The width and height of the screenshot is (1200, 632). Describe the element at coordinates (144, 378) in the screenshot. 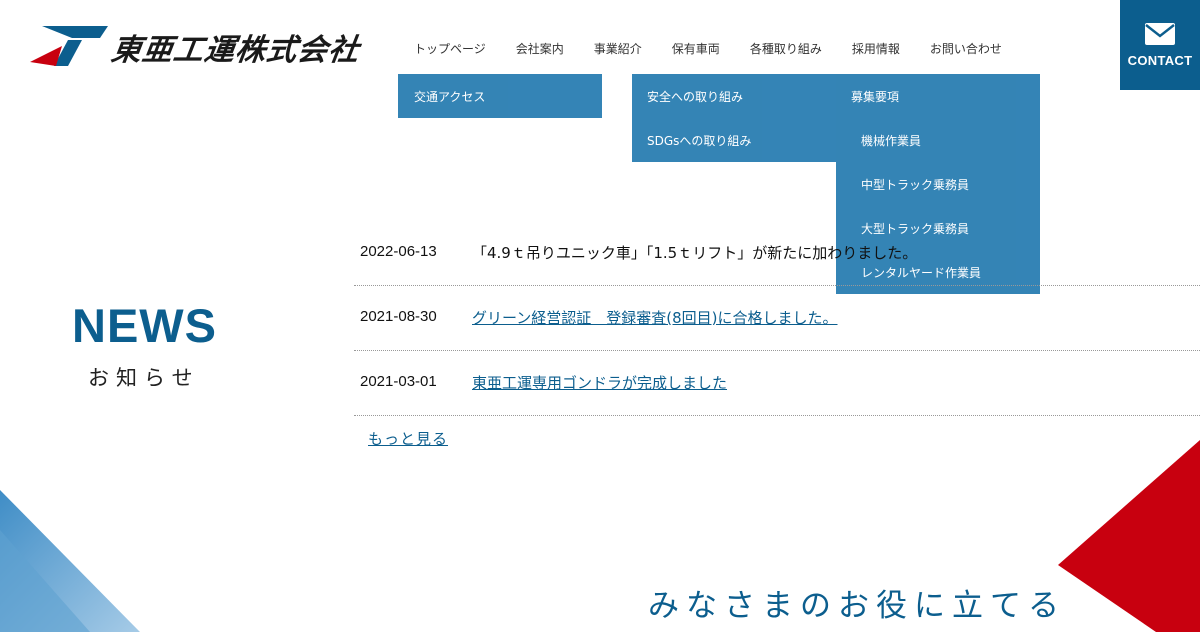

I see `news-subtitle: お知らせ` at that location.